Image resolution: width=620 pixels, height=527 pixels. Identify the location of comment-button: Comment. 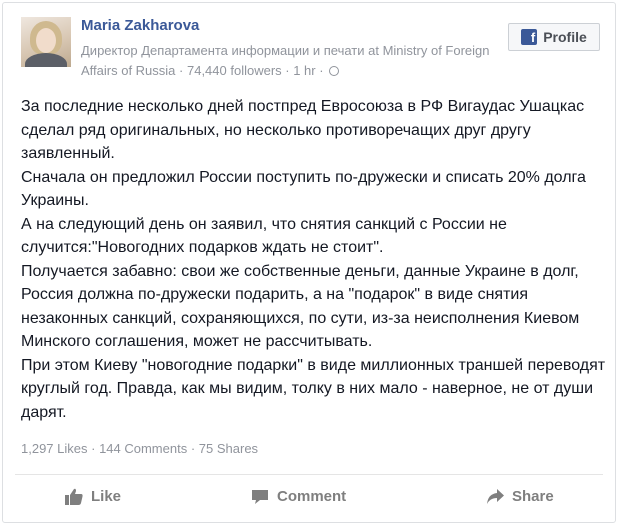
(298, 496).